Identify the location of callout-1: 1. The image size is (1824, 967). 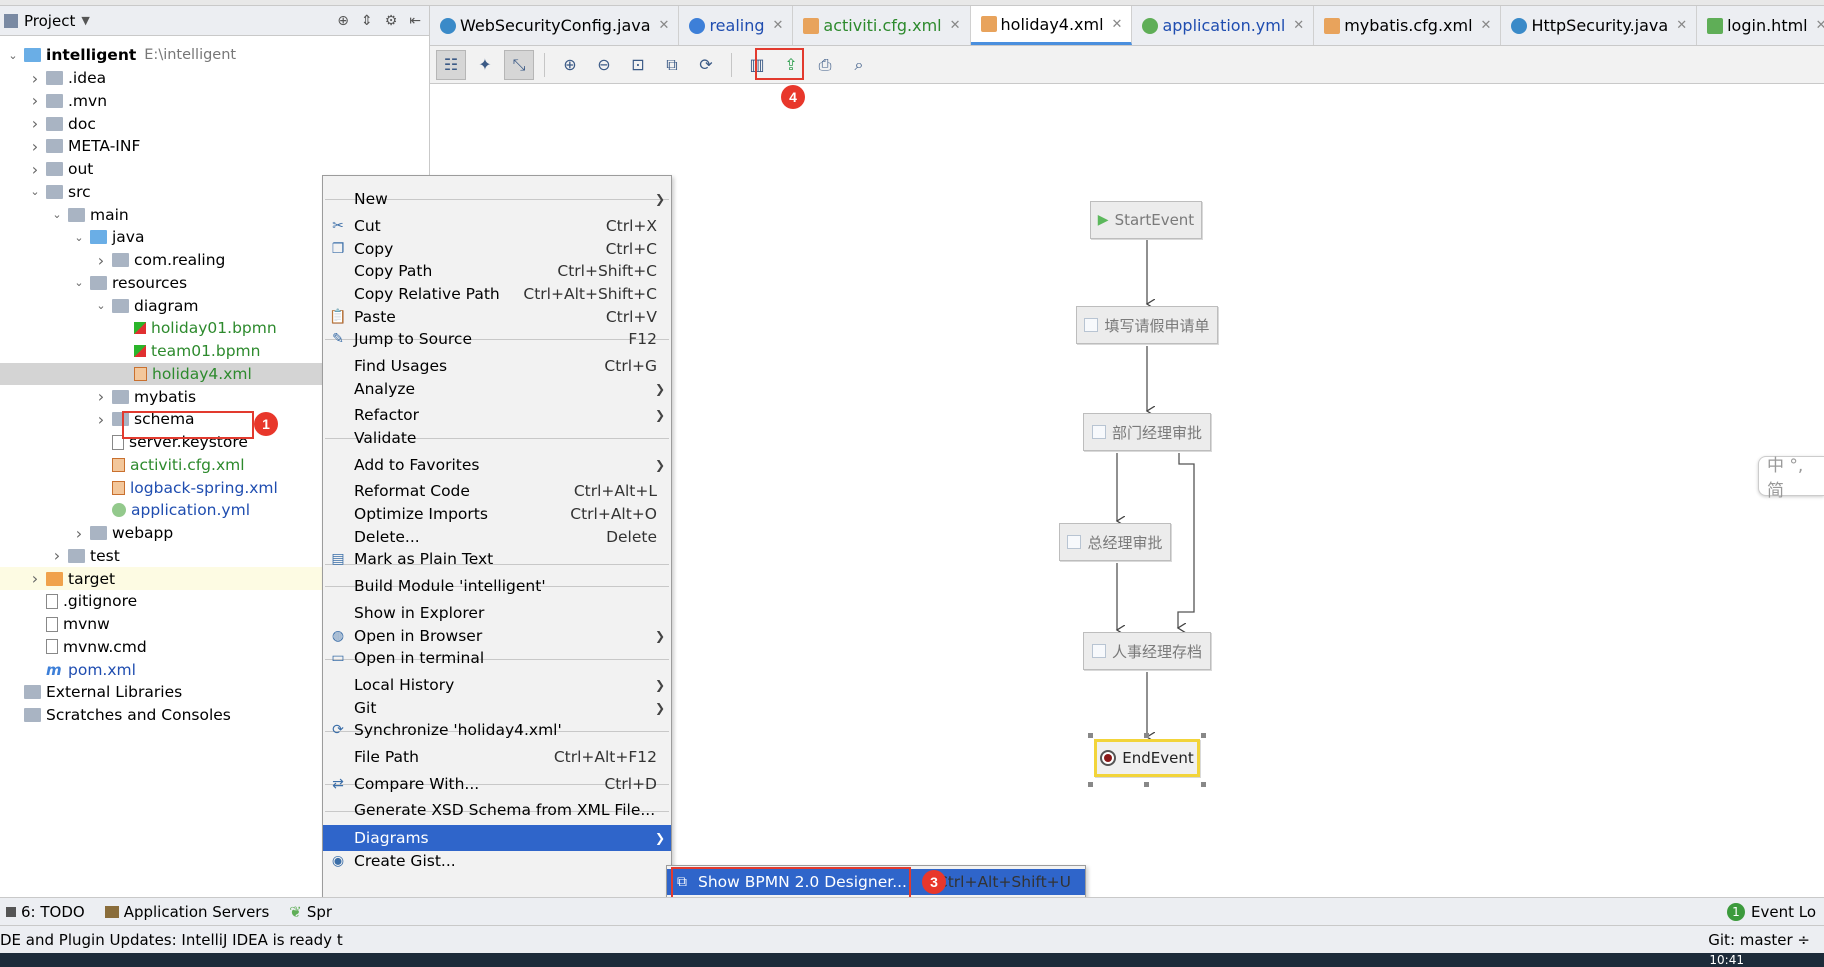
(266, 424).